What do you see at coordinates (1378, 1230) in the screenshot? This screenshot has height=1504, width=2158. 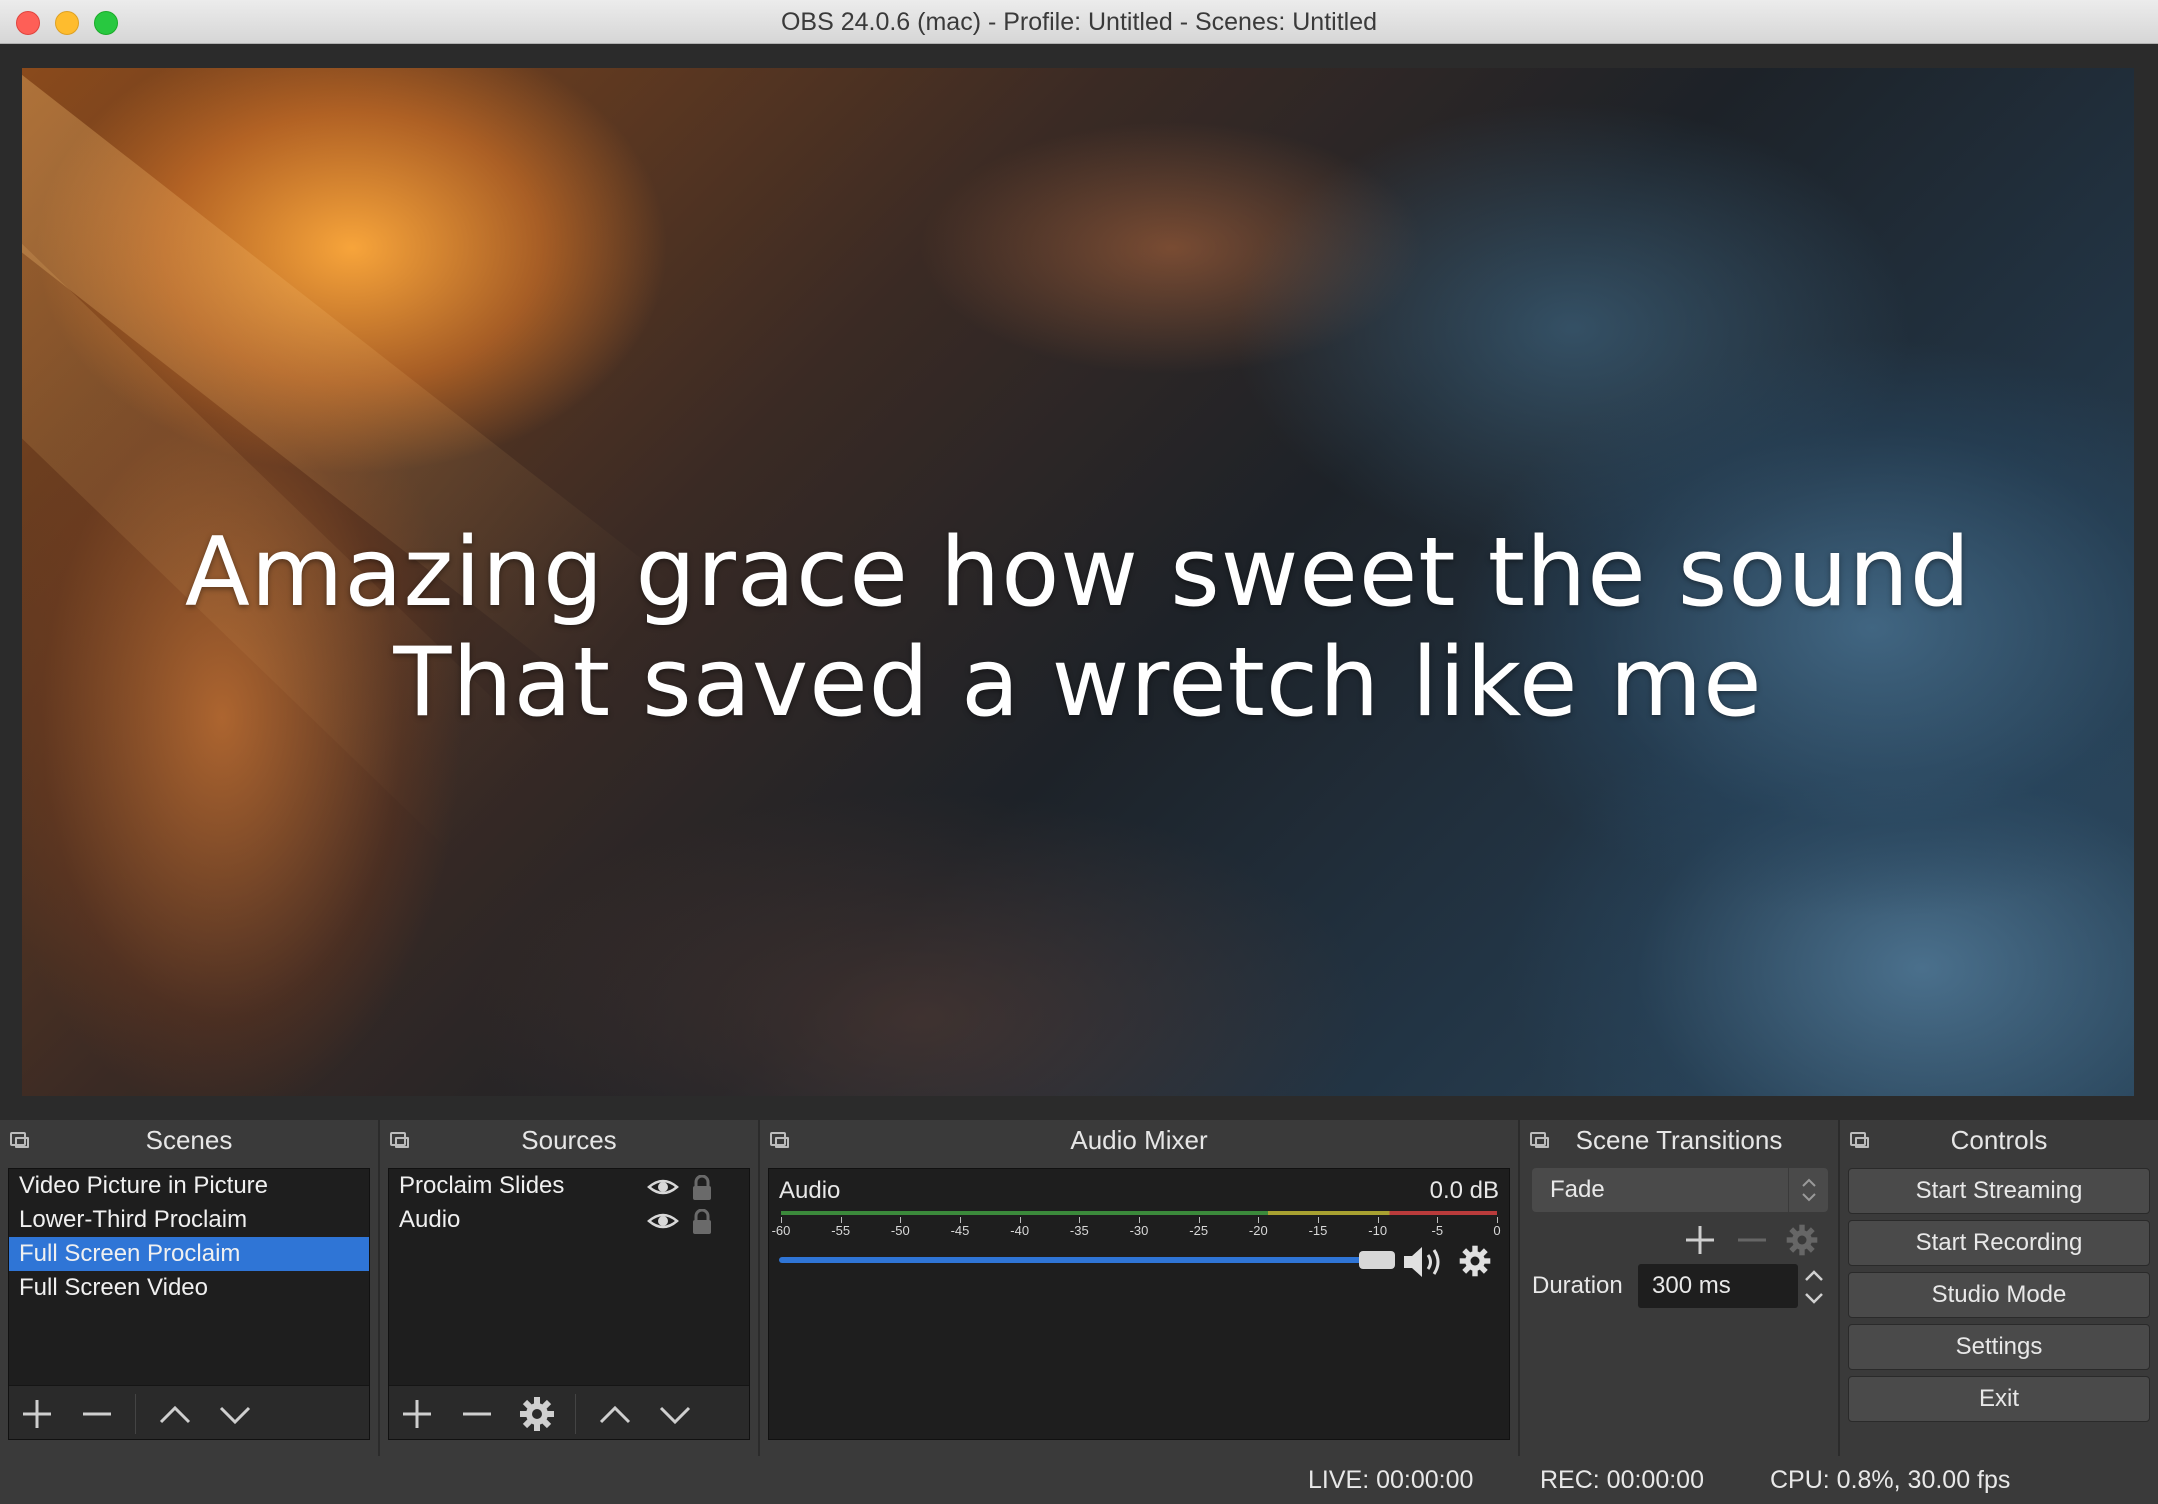 I see `meter-tick-label: -10` at bounding box center [1378, 1230].